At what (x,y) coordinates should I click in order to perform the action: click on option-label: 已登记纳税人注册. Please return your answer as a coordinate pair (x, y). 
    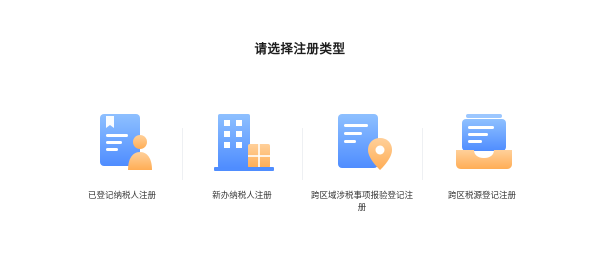
    Looking at the image, I should click on (121, 196).